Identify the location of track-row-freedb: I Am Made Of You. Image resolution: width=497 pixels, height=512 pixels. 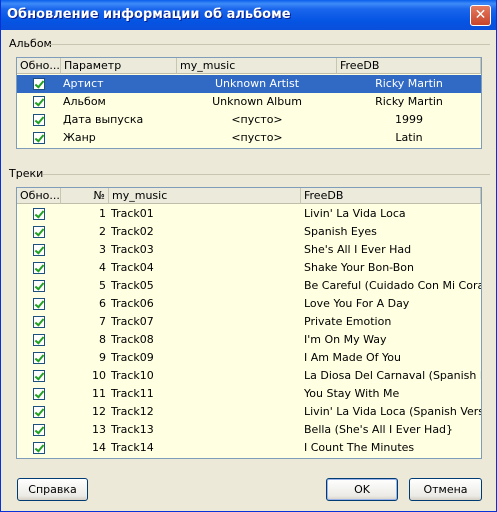
(352, 357).